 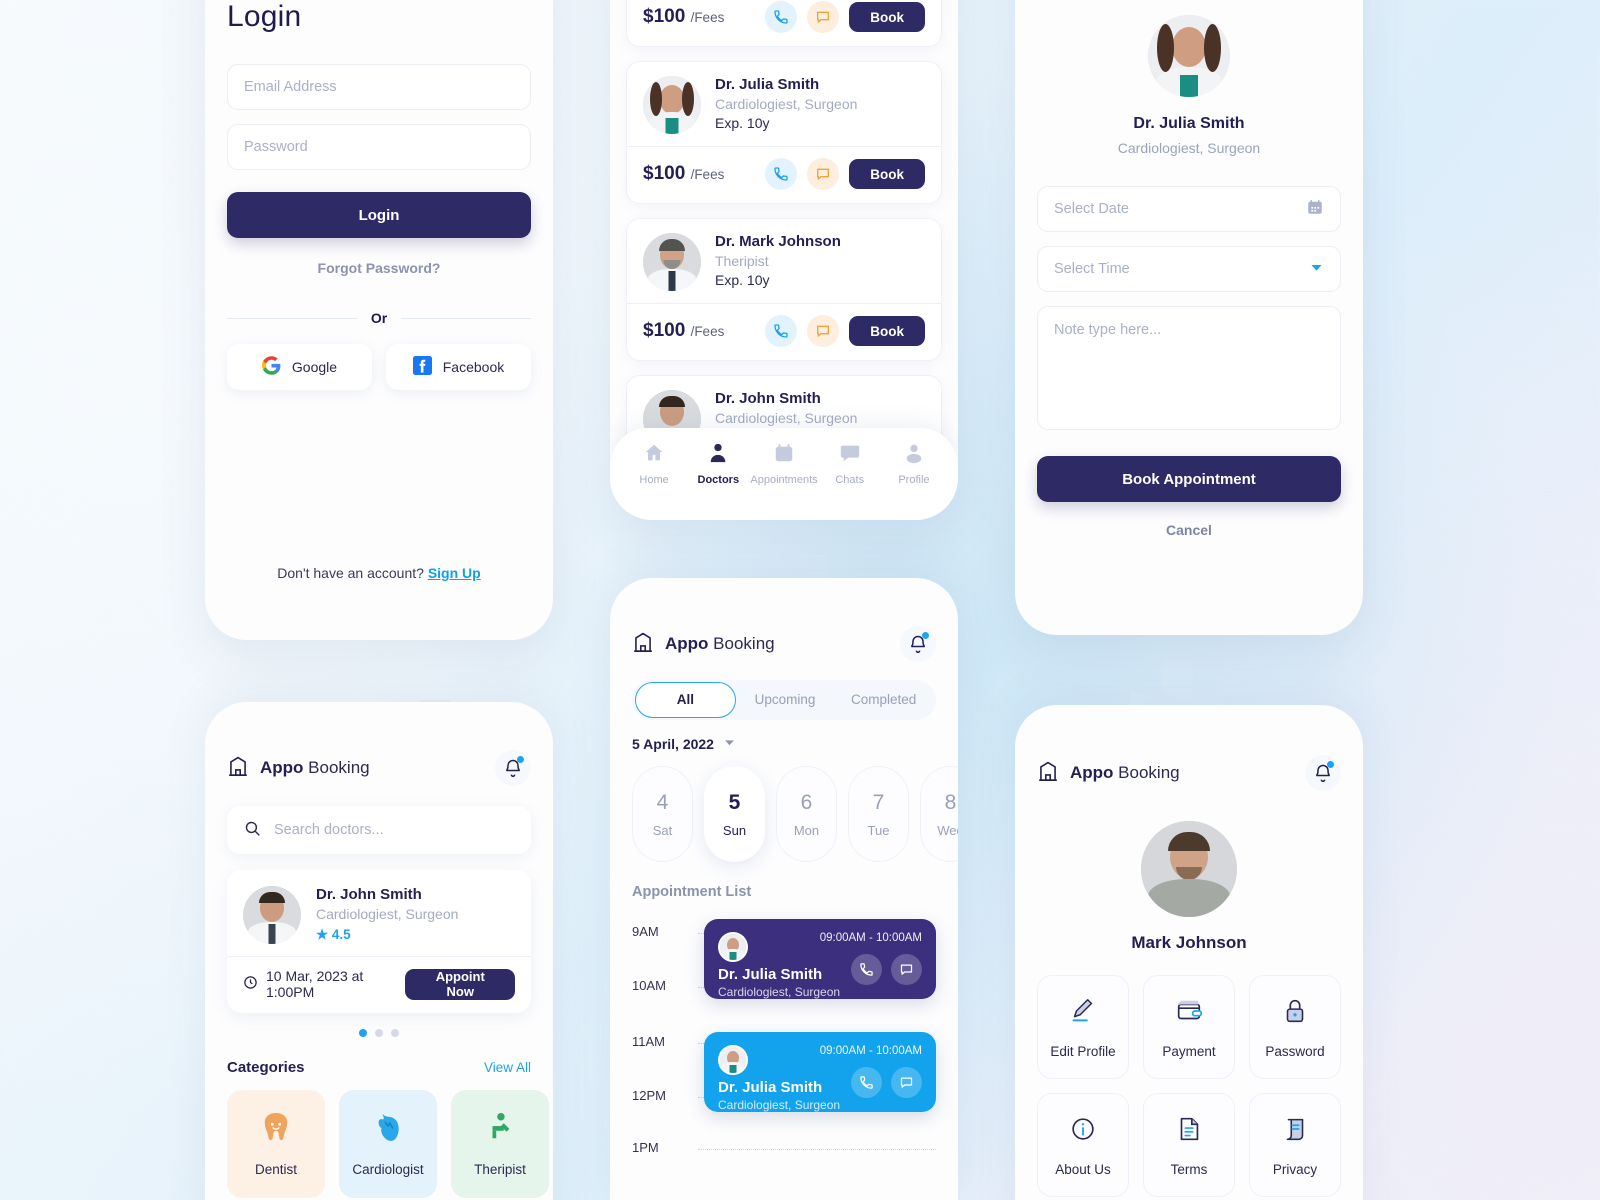 What do you see at coordinates (883, 700) in the screenshot?
I see `segment-completed: Completed` at bounding box center [883, 700].